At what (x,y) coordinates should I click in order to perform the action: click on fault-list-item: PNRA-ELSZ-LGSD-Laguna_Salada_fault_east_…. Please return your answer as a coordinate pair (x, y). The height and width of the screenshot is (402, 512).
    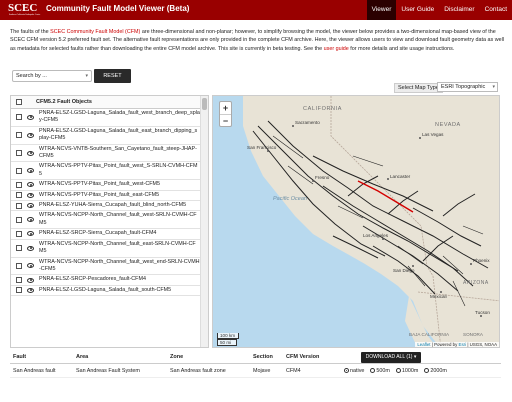
    Looking at the image, I should click on (105, 136).